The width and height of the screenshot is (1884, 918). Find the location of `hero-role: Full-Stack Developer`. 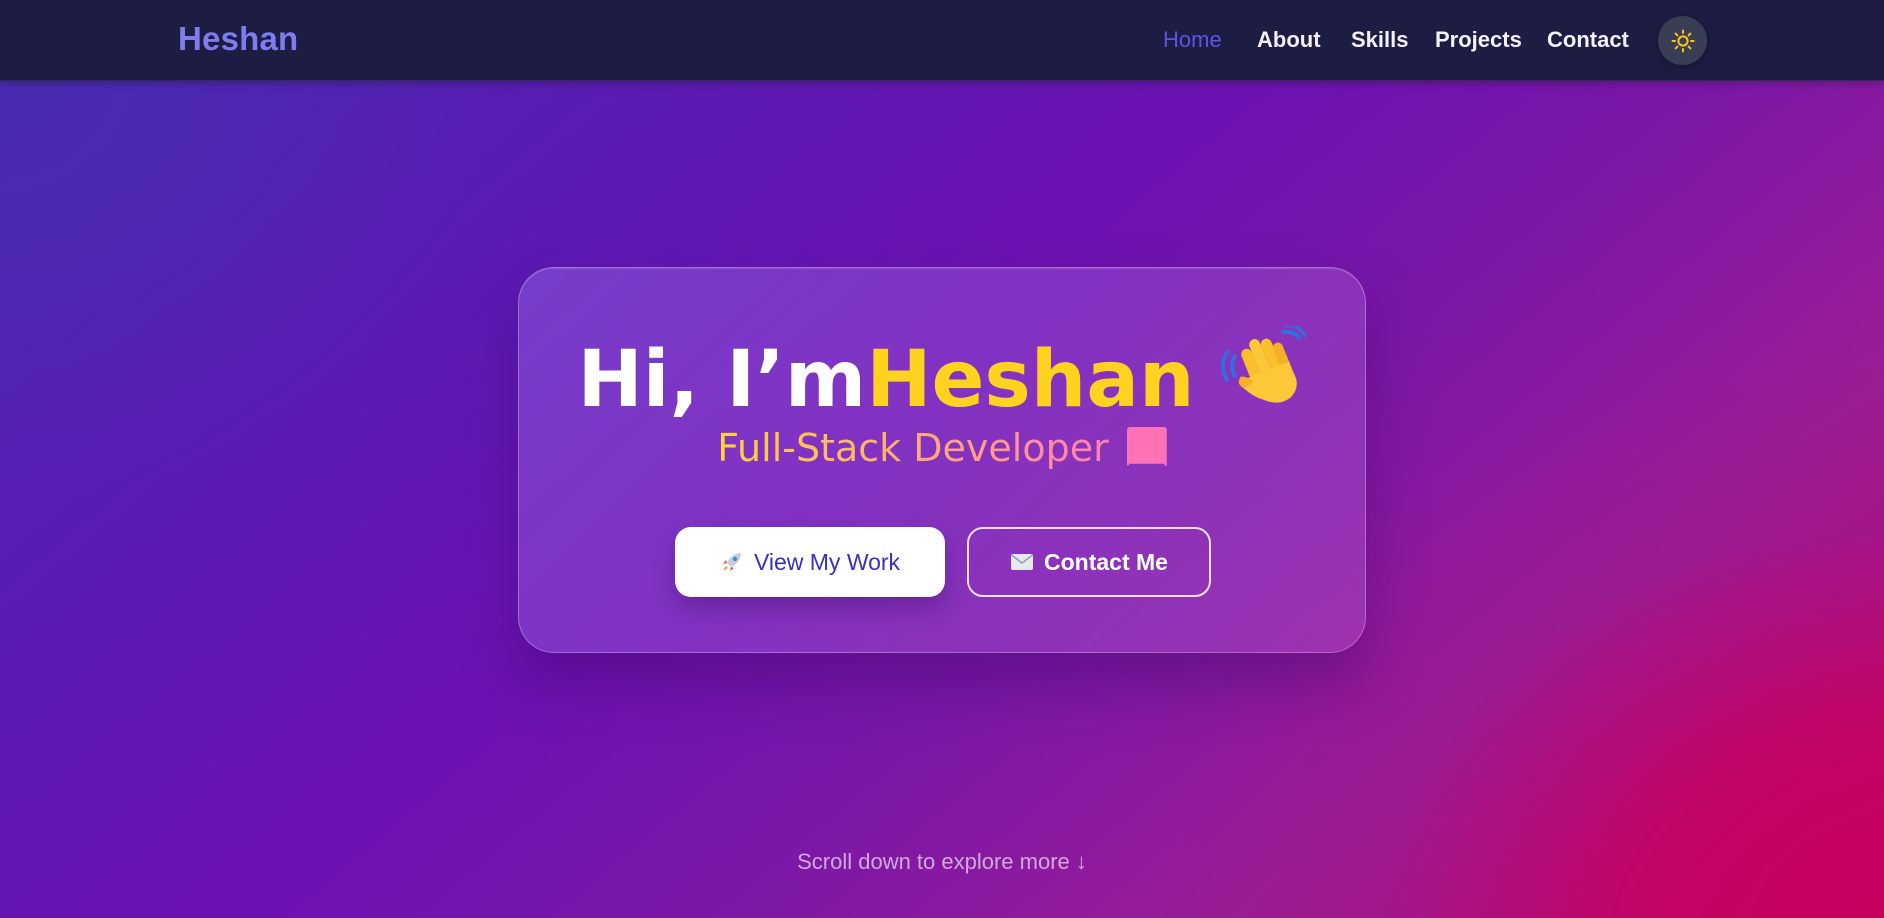

hero-role: Full-Stack Developer is located at coordinates (913, 448).